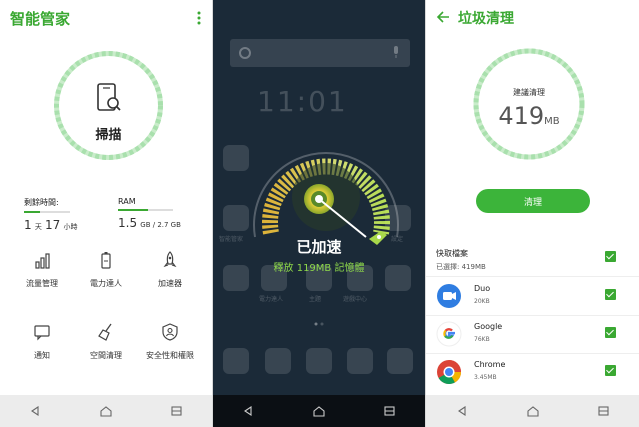 The image size is (639, 427). What do you see at coordinates (452, 253) in the screenshot?
I see `section-title: 快取檔案` at bounding box center [452, 253].